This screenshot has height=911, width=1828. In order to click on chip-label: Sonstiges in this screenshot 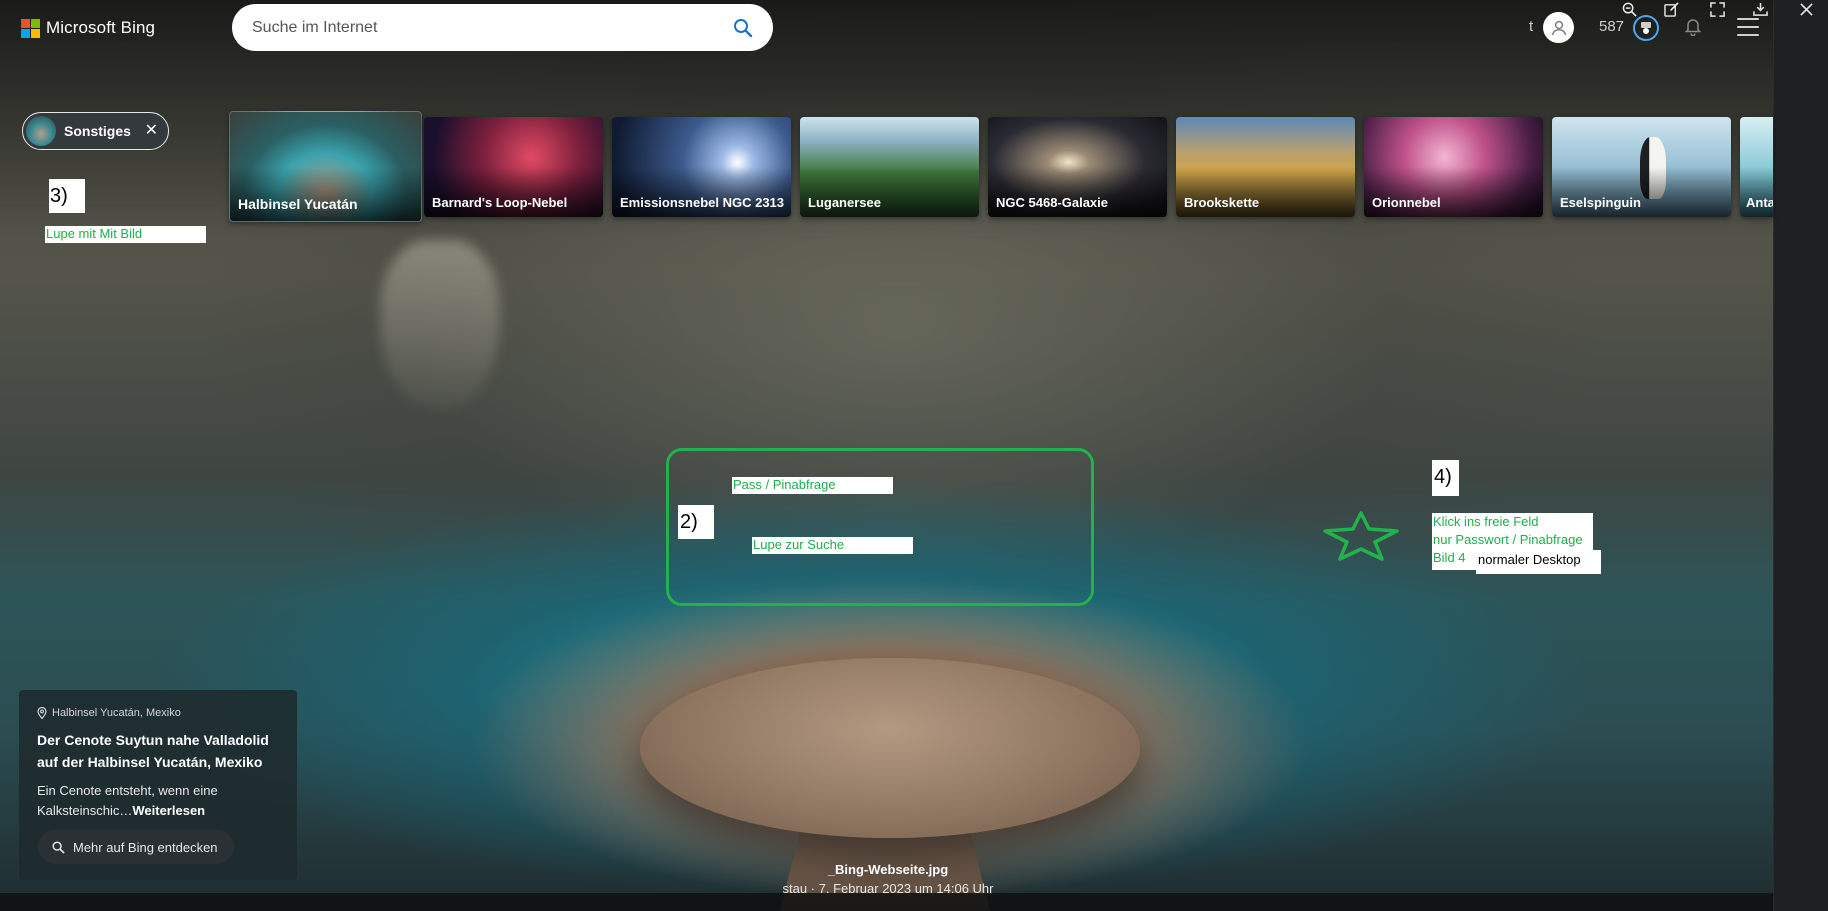, I will do `click(97, 131)`.